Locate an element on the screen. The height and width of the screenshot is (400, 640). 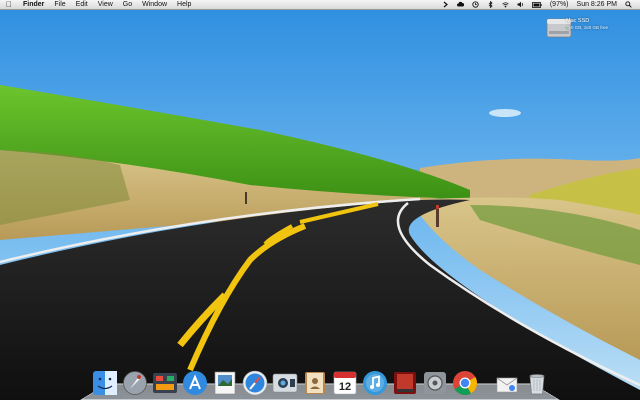
cloud-icon is located at coordinates (460, 4).